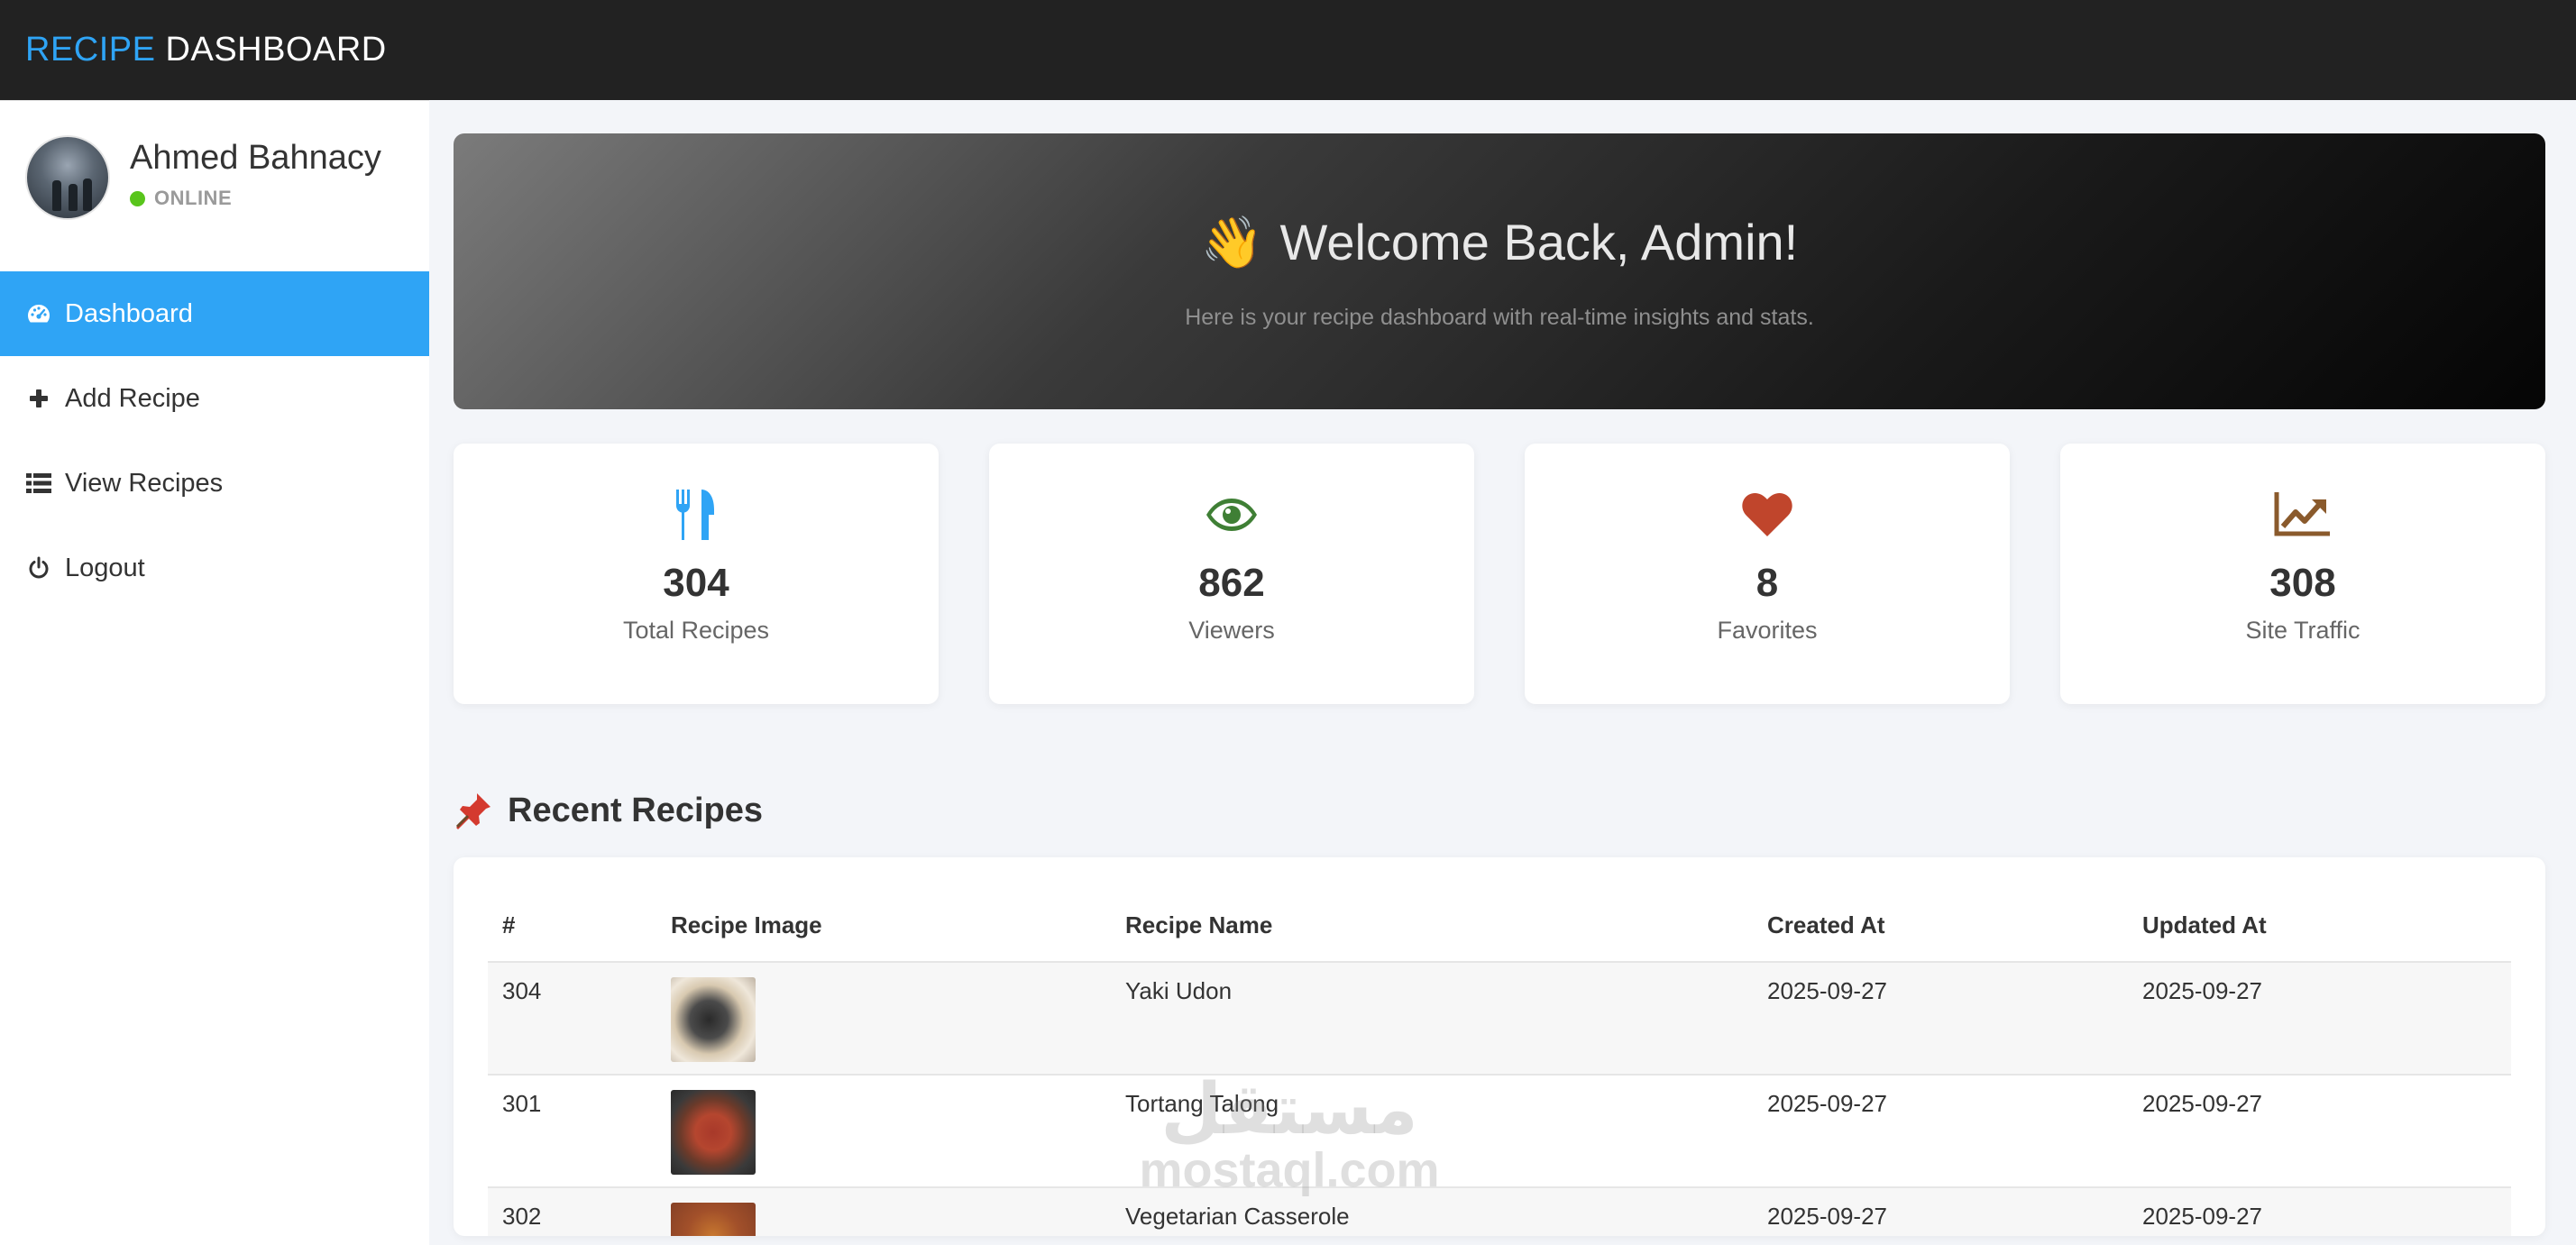 This screenshot has height=1245, width=2576. Describe the element at coordinates (1432, 1131) in the screenshot. I see `cell-name: Tortang Talong` at that location.